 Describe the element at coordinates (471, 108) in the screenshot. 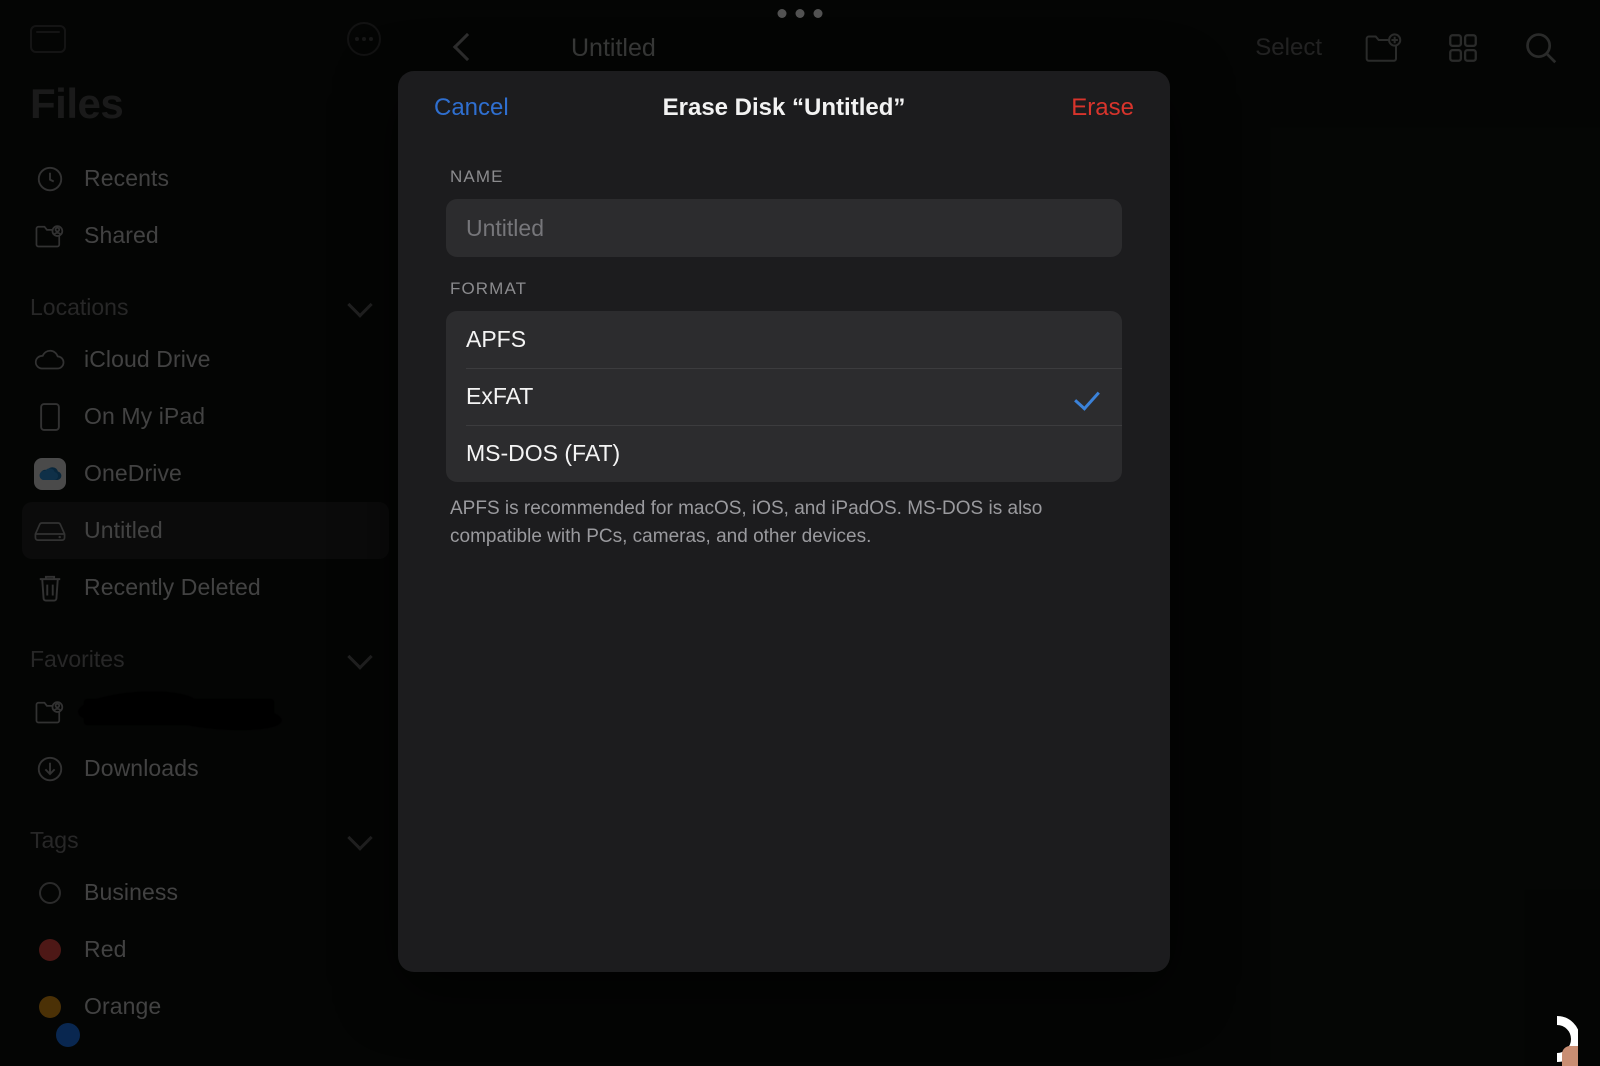

I see `cancel-button: Cancel` at that location.